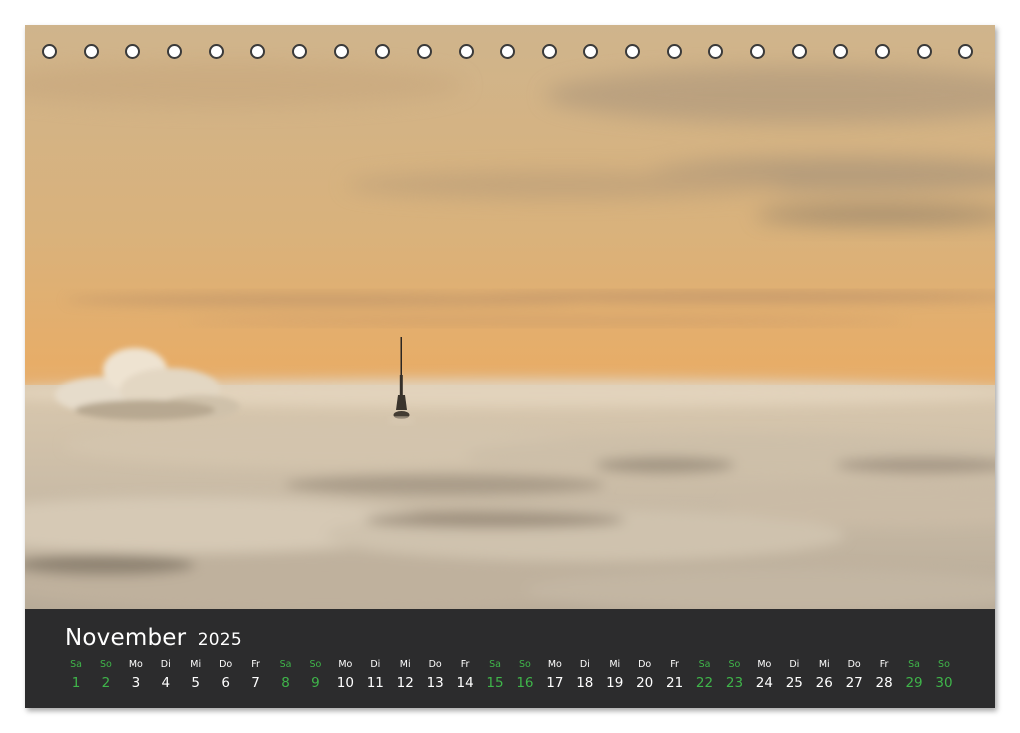  Describe the element at coordinates (76, 683) in the screenshot. I see `day-number: 1` at that location.